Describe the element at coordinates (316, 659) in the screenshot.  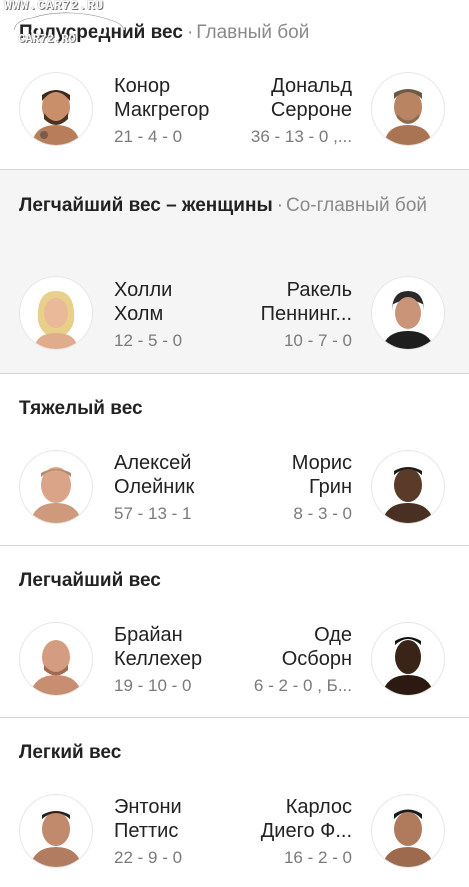
I see `fighter-last-name: Осборн` at that location.